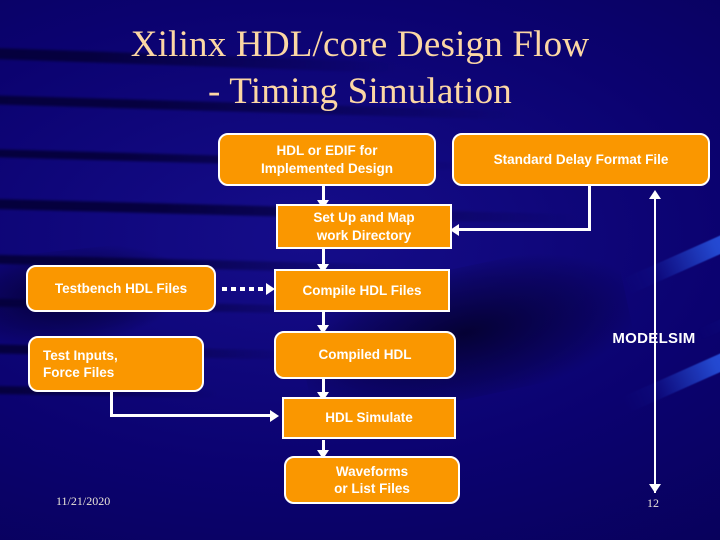 The width and height of the screenshot is (720, 540). Describe the element at coordinates (653, 503) in the screenshot. I see `slide-page-number: 12` at that location.